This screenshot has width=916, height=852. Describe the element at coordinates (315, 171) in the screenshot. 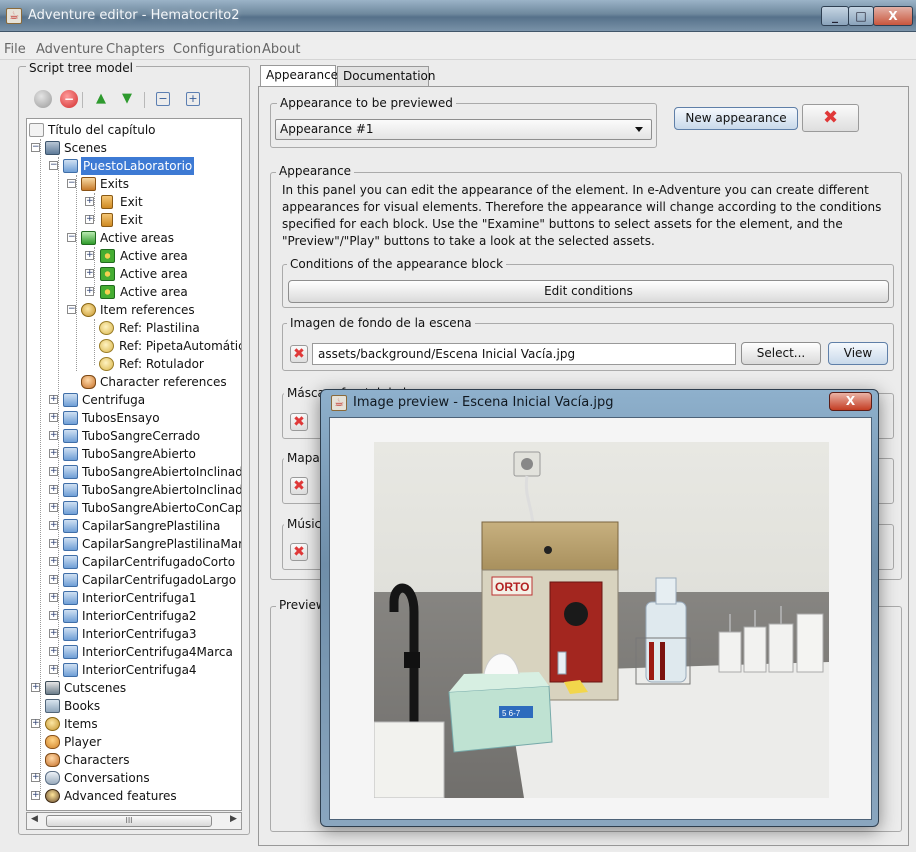

I see `appearance-legend: Appearance` at that location.